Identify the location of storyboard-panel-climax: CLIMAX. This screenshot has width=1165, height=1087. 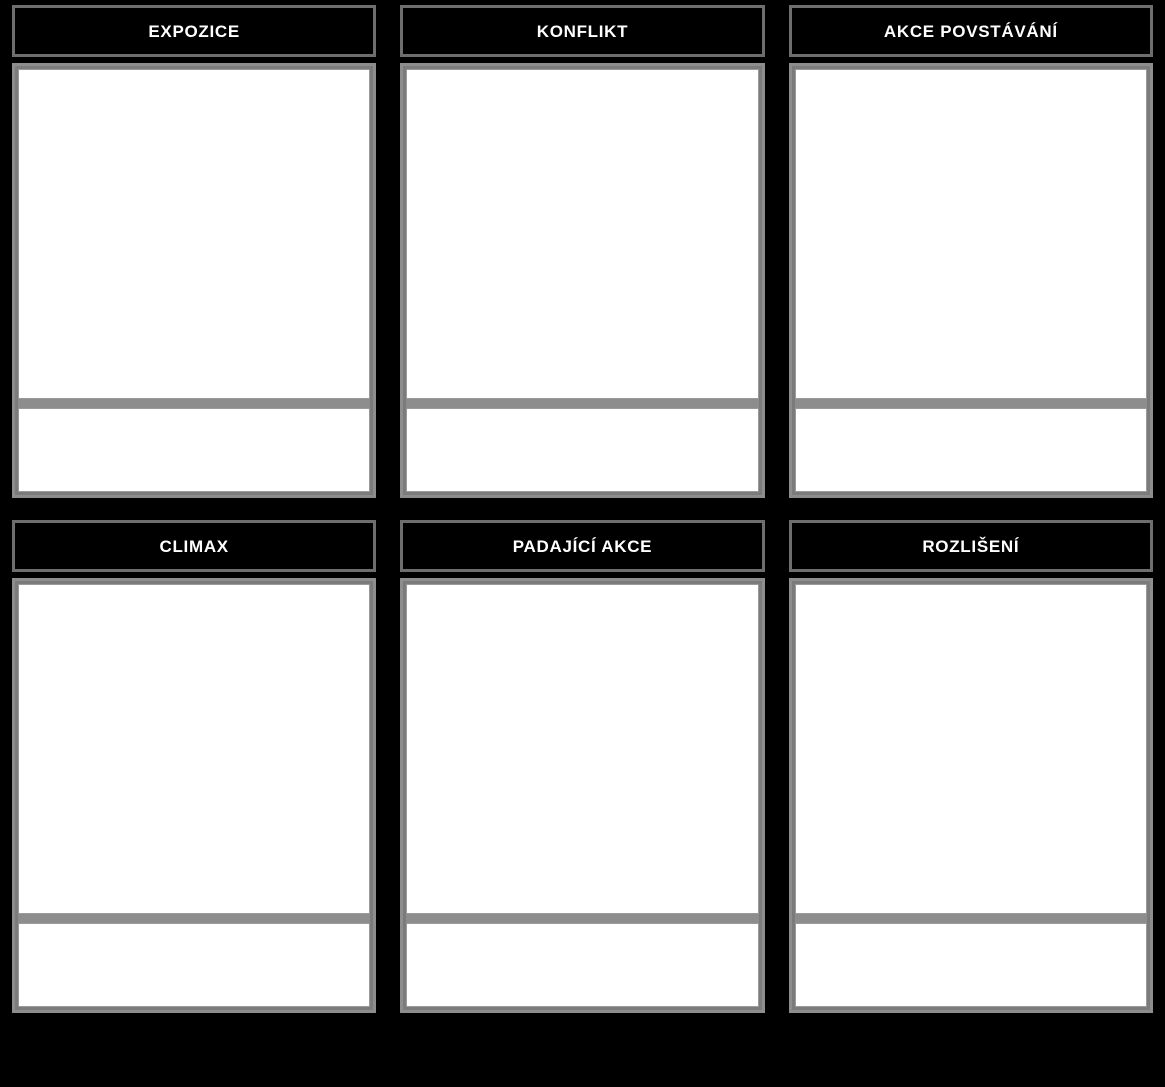
(194, 766).